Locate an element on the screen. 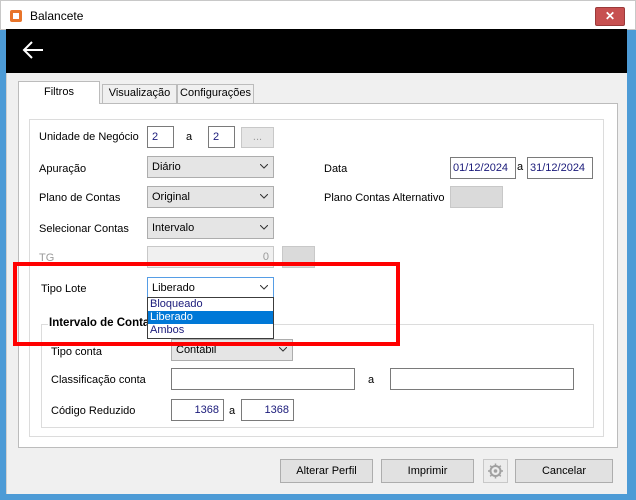 This screenshot has height=500, width=636. cancelar-button: Cancelar is located at coordinates (564, 471).